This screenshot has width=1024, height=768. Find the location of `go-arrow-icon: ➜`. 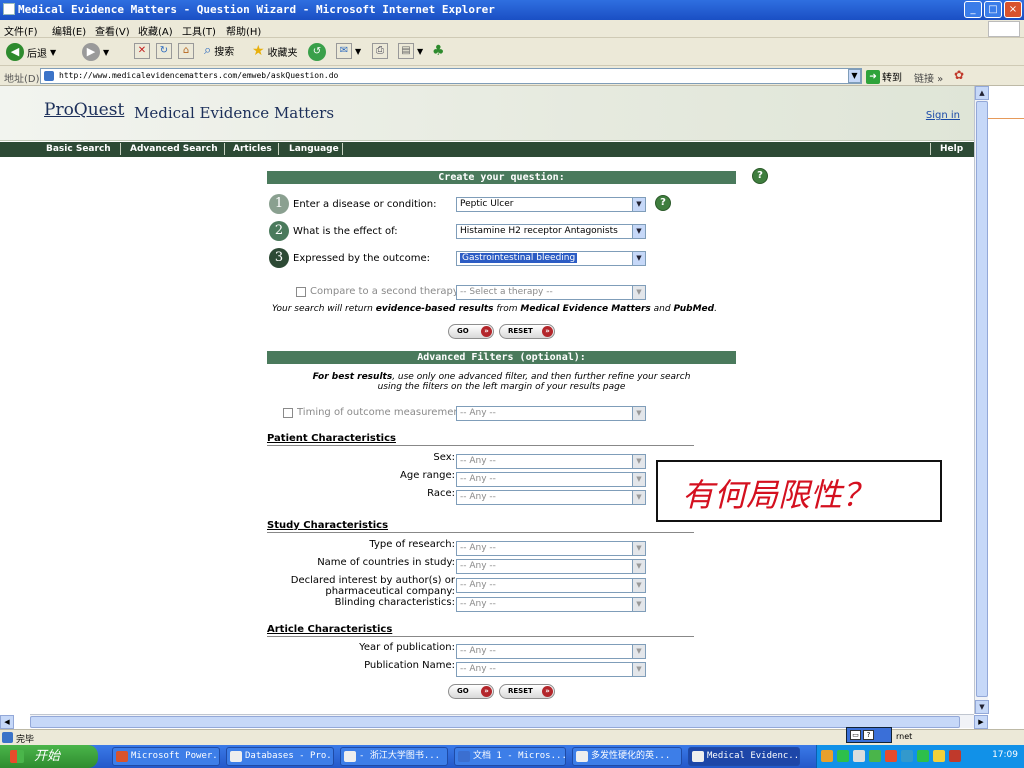

go-arrow-icon: ➜ is located at coordinates (873, 76).